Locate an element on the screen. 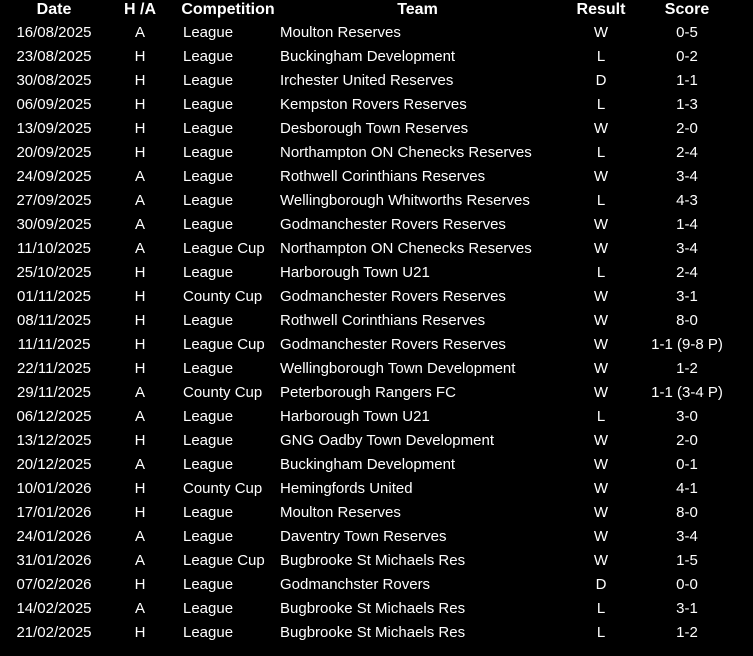 The width and height of the screenshot is (753, 656). row-date: 29/11/2025 is located at coordinates (54, 392).